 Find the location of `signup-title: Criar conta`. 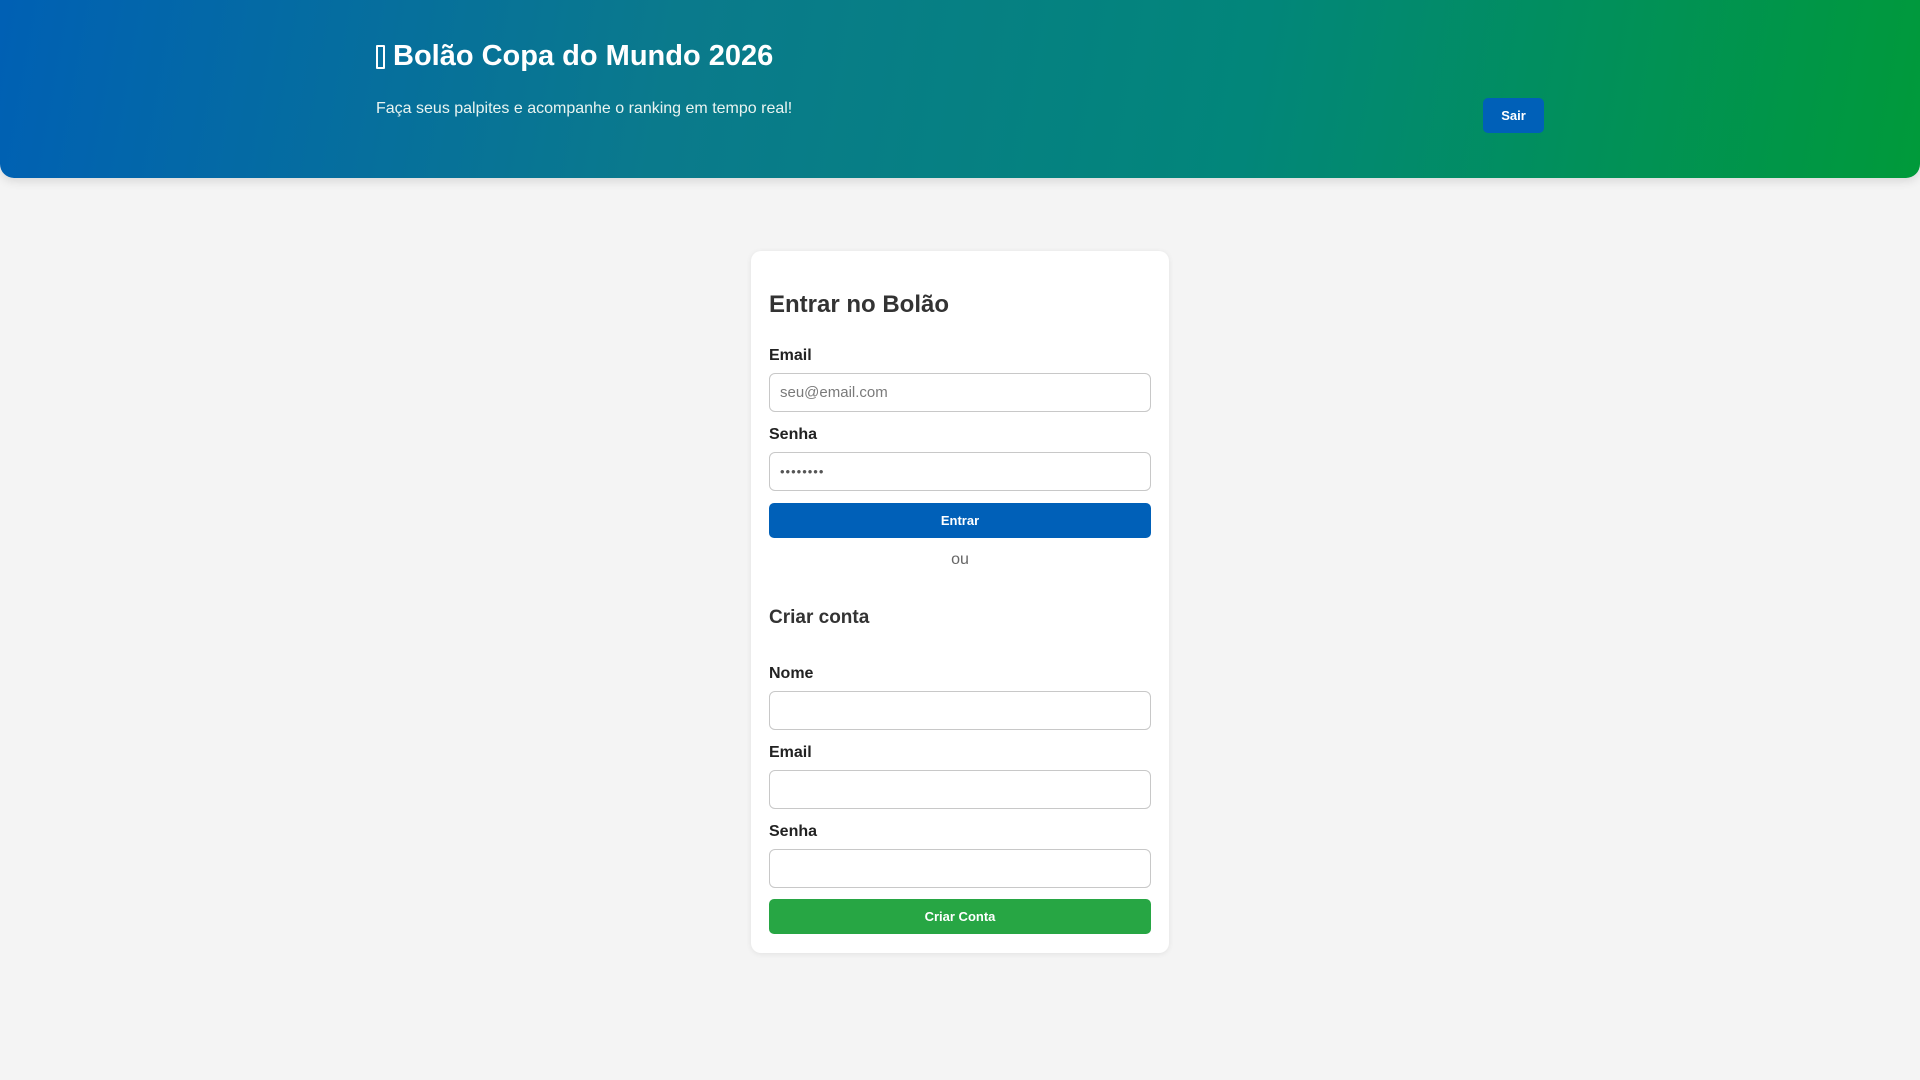

signup-title: Criar conta is located at coordinates (819, 617).